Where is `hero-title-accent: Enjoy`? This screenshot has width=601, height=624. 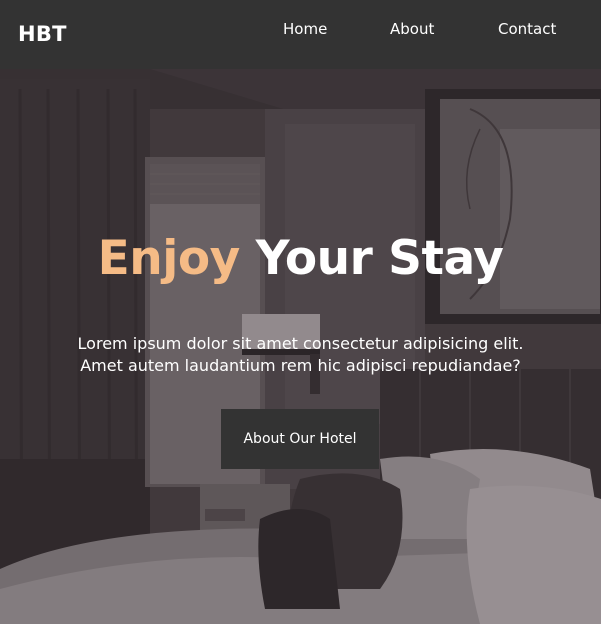
hero-title-accent: Enjoy is located at coordinates (169, 258).